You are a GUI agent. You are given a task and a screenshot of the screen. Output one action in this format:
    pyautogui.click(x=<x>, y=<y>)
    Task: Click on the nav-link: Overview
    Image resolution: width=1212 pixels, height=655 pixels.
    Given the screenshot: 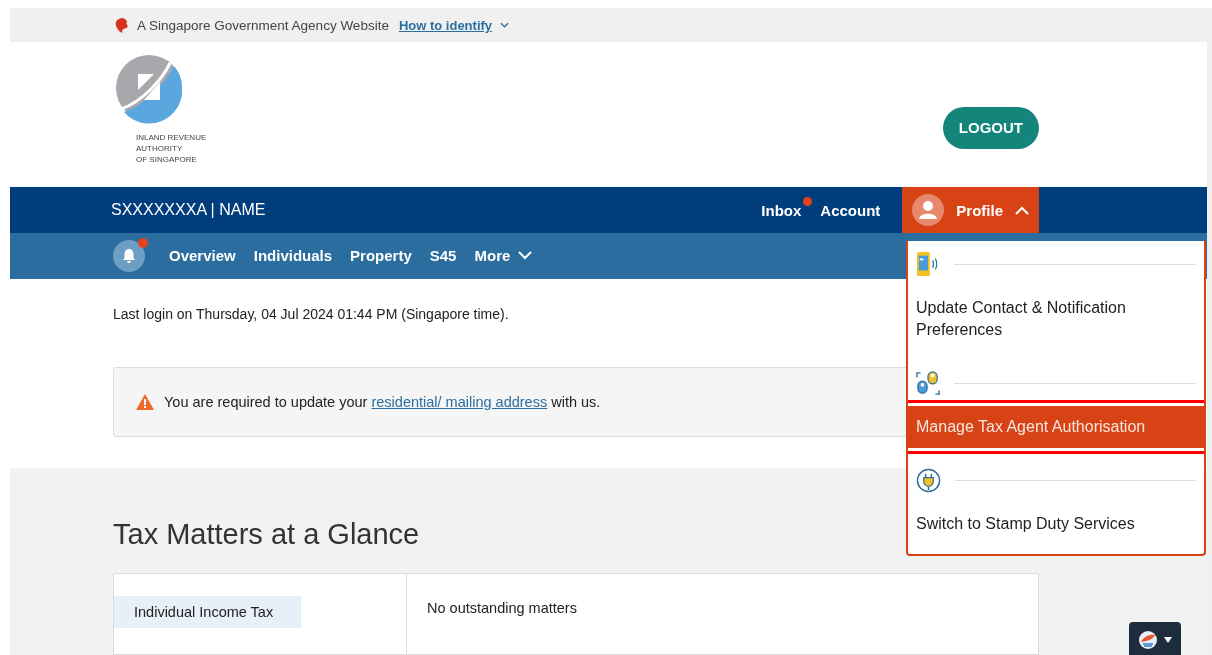 What is the action you would take?
    pyautogui.click(x=202, y=256)
    